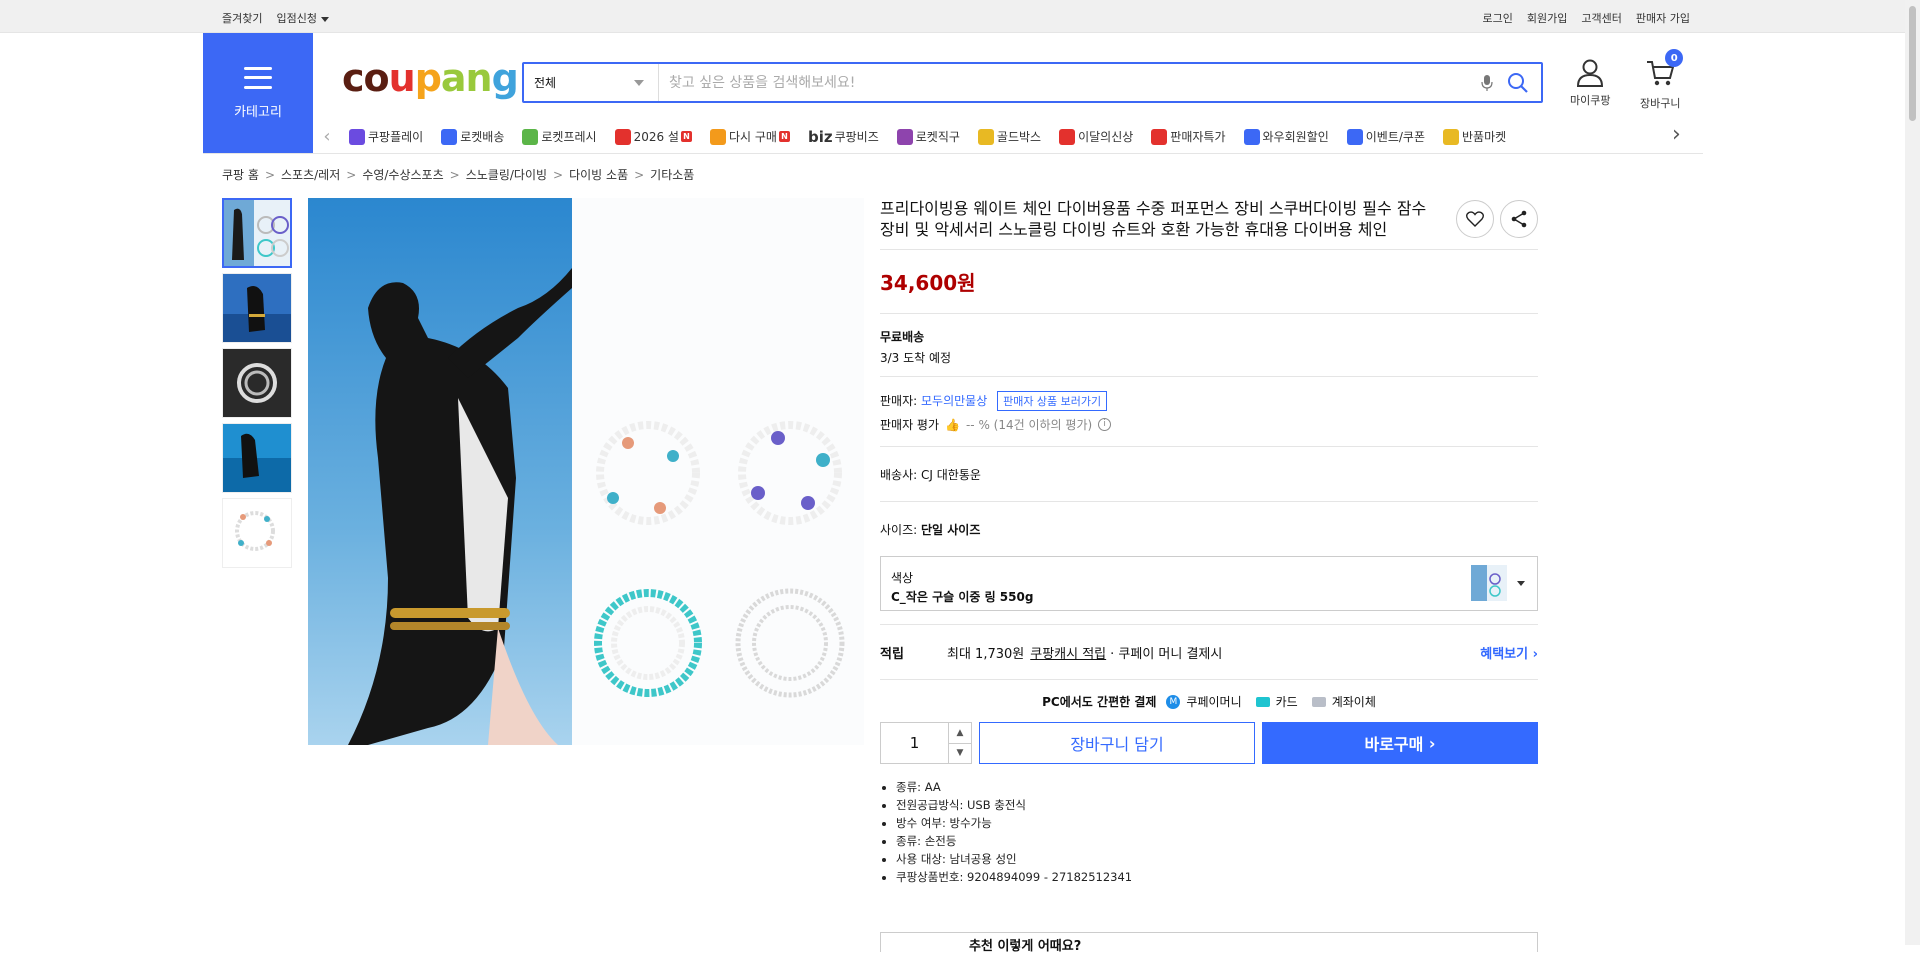  Describe the element at coordinates (1509, 652) in the screenshot. I see `benefit-link: 혜택보기 ›` at that location.